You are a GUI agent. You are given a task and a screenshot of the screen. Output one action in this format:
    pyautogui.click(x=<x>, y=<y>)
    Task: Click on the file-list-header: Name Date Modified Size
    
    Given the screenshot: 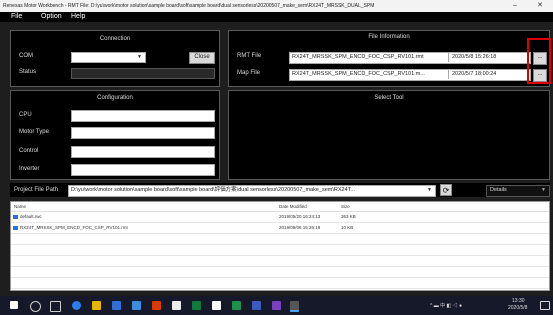 What is the action you would take?
    pyautogui.click(x=280, y=207)
    